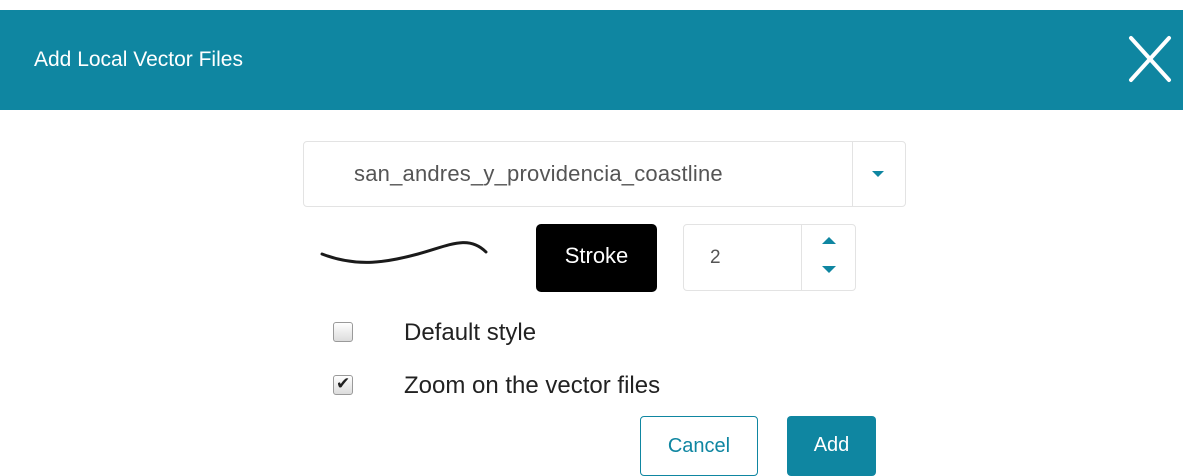 The width and height of the screenshot is (1183, 476). I want to click on stepper-buttons, so click(828, 257).